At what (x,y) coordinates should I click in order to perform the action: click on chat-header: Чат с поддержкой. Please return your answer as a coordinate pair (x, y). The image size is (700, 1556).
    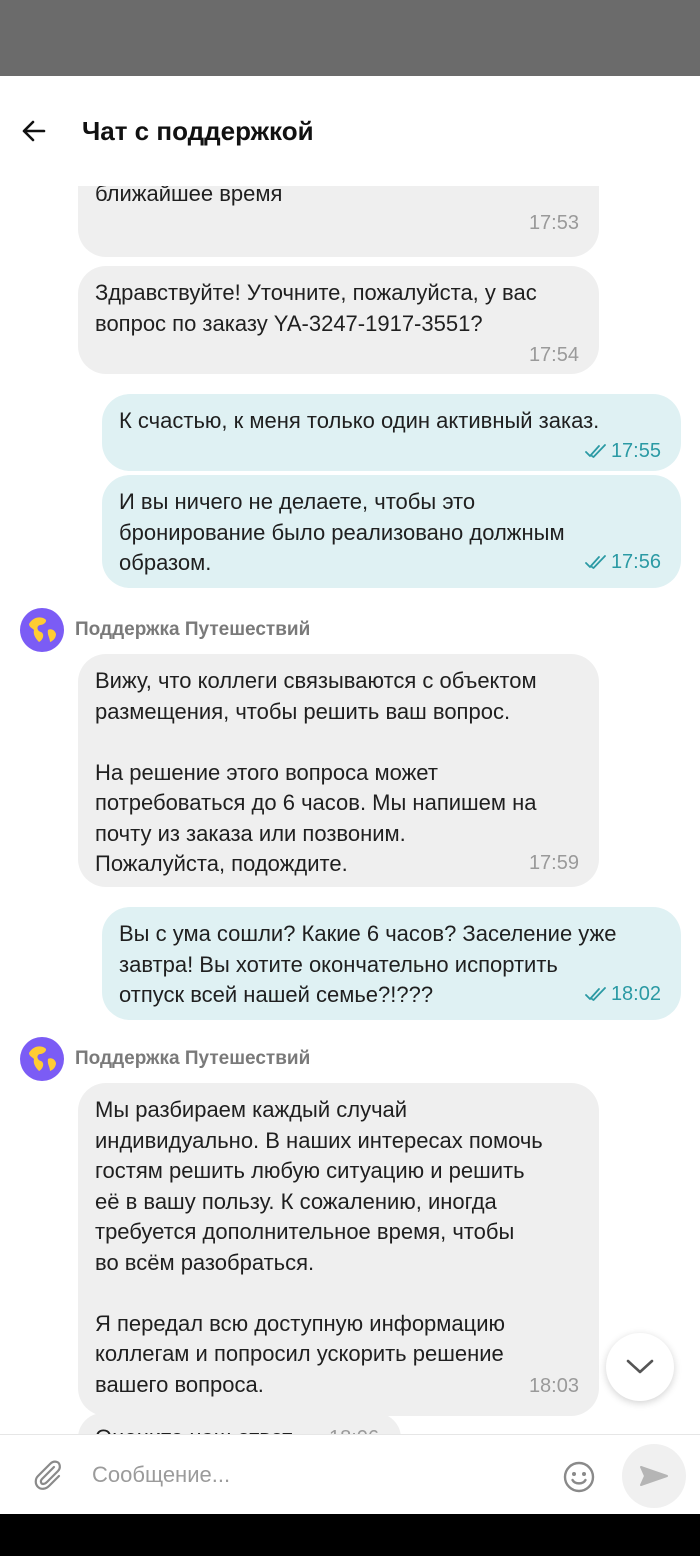
    Looking at the image, I should click on (350, 131).